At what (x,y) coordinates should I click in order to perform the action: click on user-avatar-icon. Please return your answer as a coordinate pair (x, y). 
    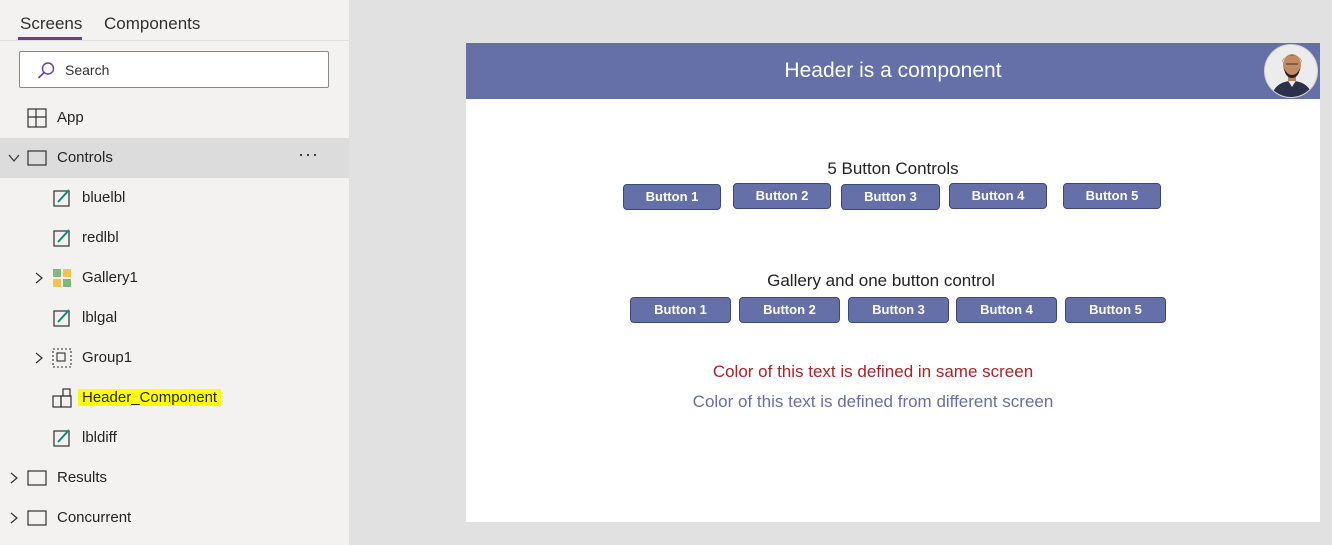
    Looking at the image, I should click on (1291, 71).